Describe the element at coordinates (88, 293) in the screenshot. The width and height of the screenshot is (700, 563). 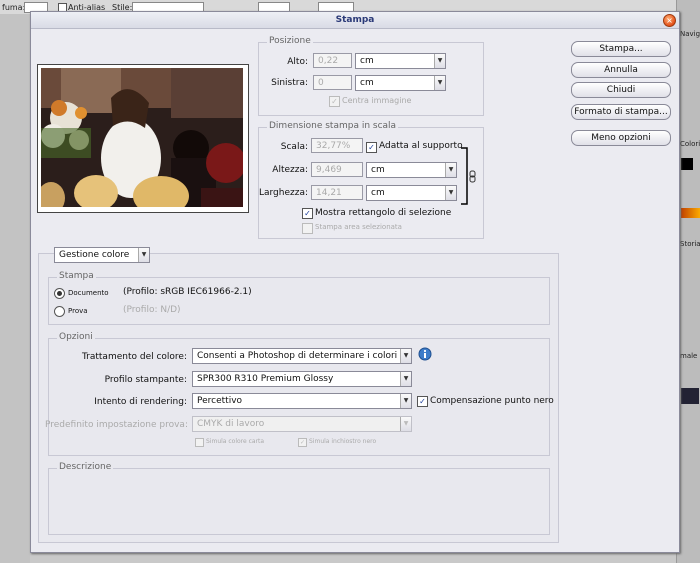
I see `document-label: Documento` at that location.